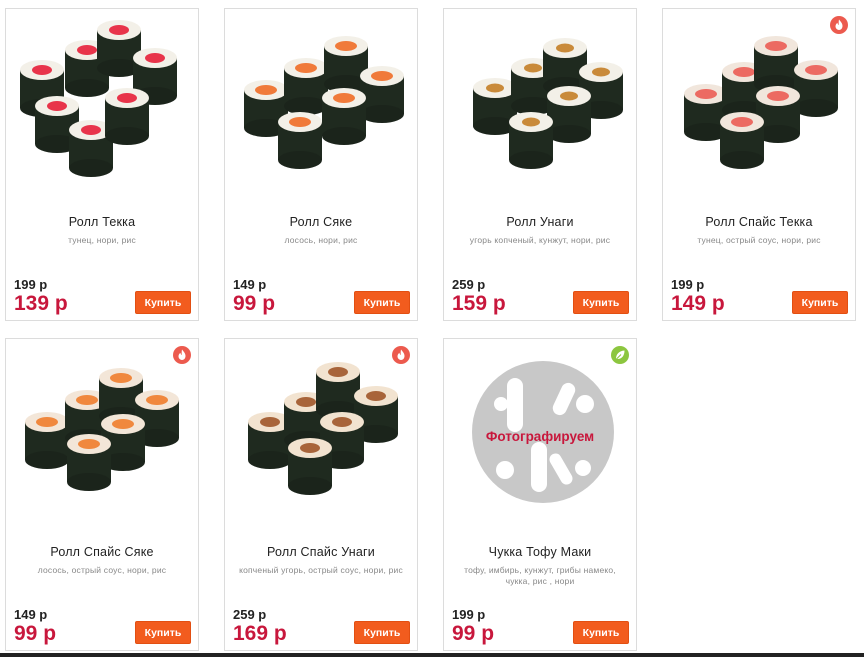  I want to click on new-price: 159 р, so click(479, 303).